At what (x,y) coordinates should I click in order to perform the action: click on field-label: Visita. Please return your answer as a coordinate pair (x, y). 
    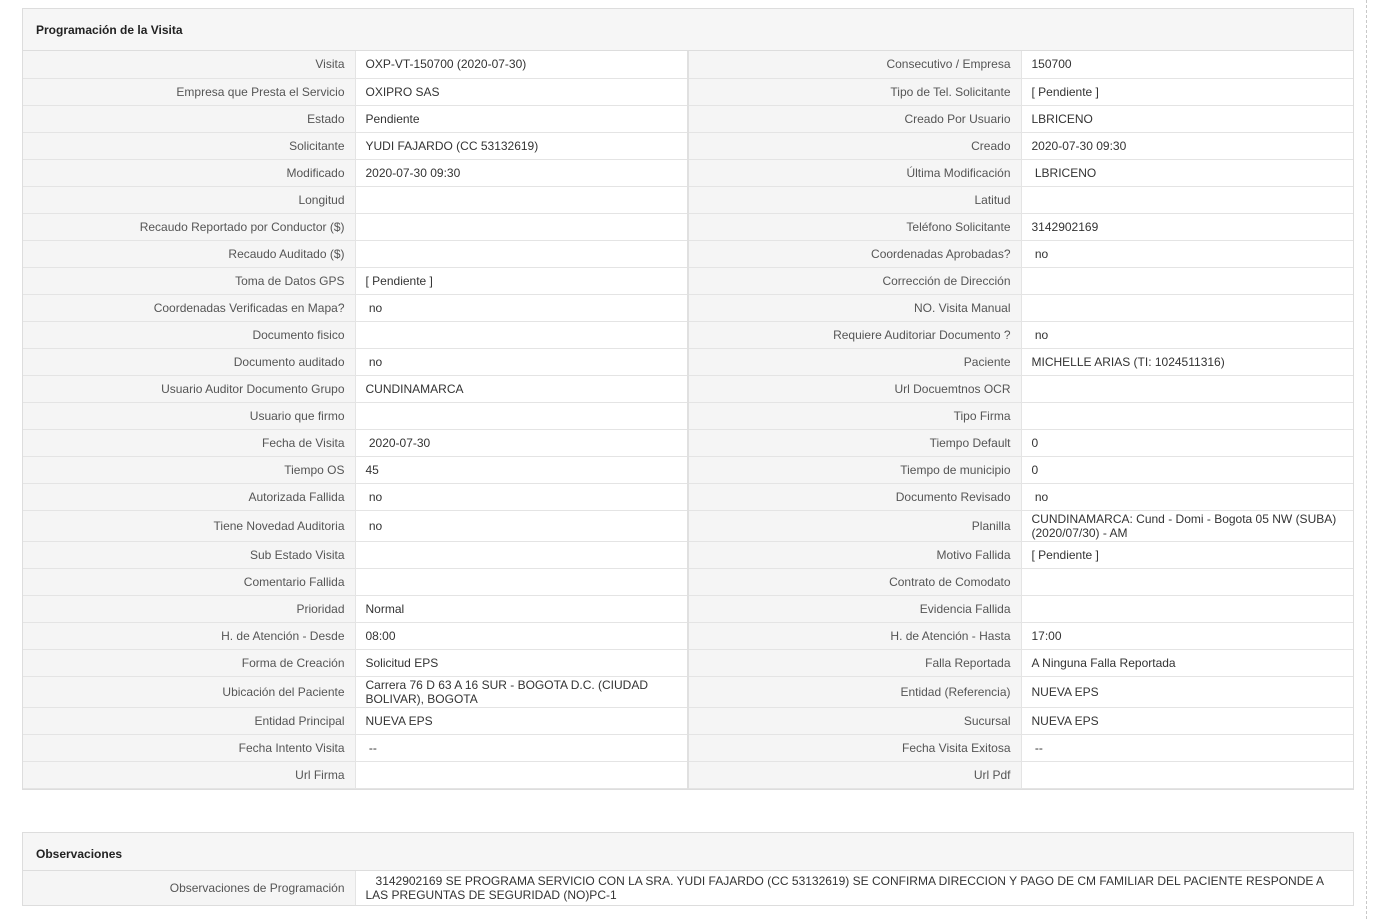
    Looking at the image, I should click on (189, 65).